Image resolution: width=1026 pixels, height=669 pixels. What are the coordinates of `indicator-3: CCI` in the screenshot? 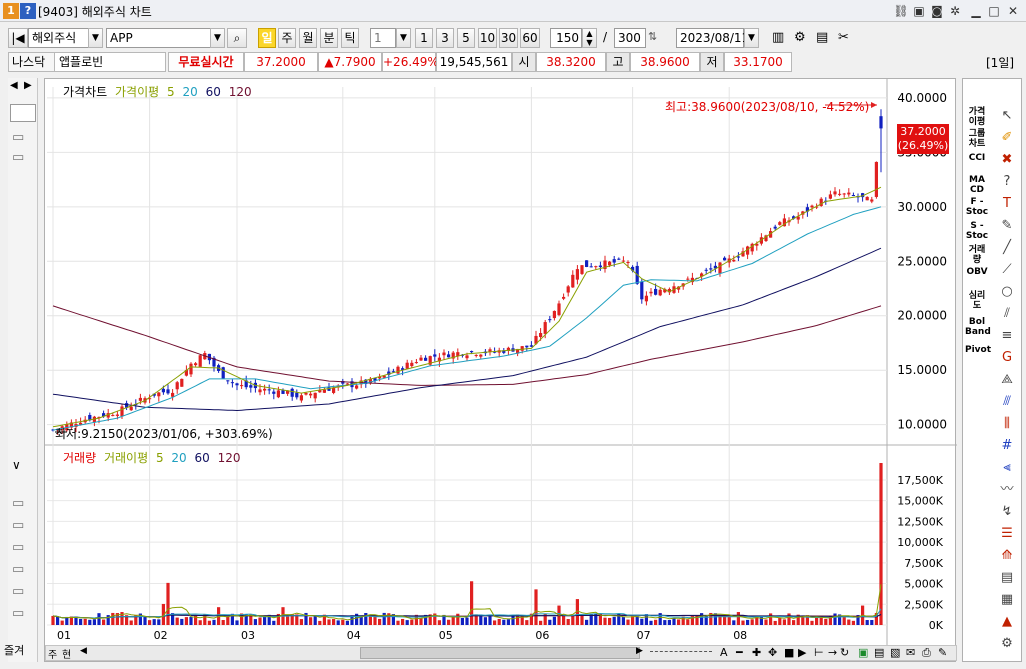 It's located at (977, 158).